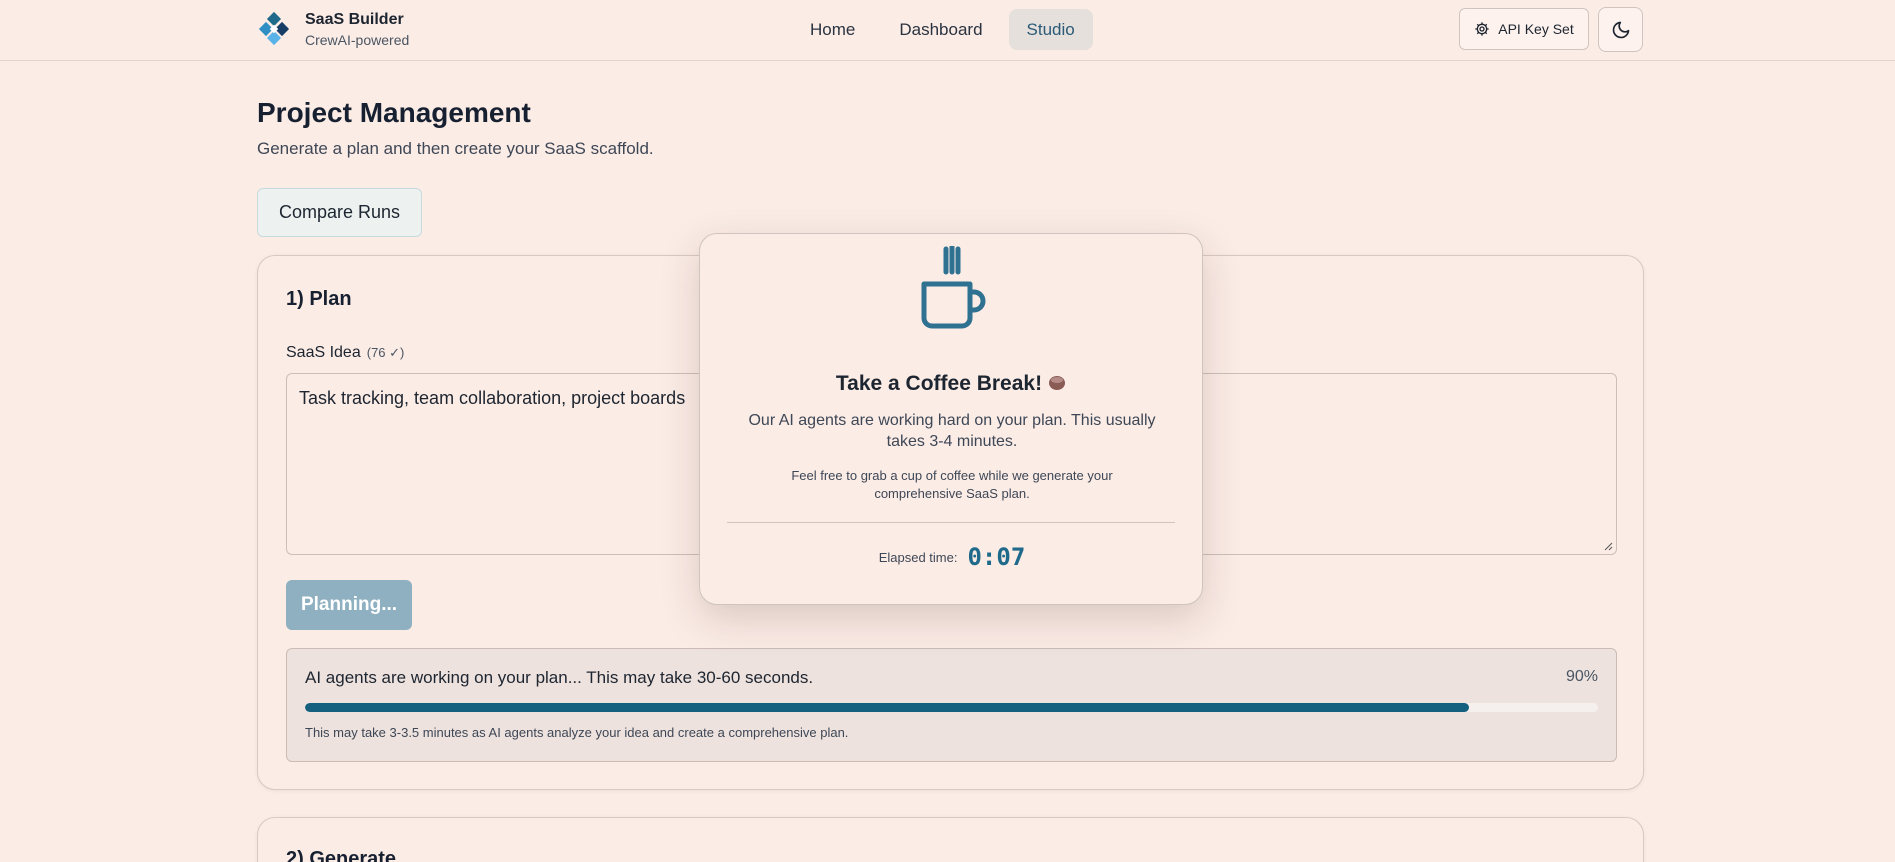  What do you see at coordinates (1536, 29) in the screenshot?
I see `api-key-label: API Key Set` at bounding box center [1536, 29].